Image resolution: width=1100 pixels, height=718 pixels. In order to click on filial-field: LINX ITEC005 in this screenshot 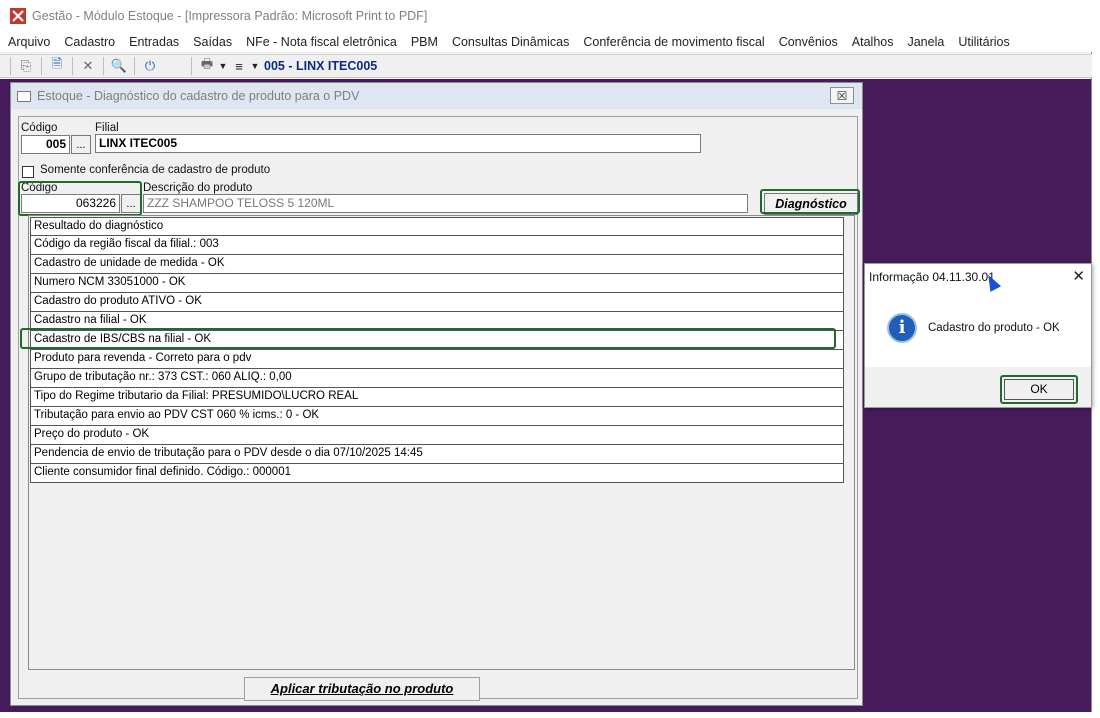, I will do `click(398, 143)`.